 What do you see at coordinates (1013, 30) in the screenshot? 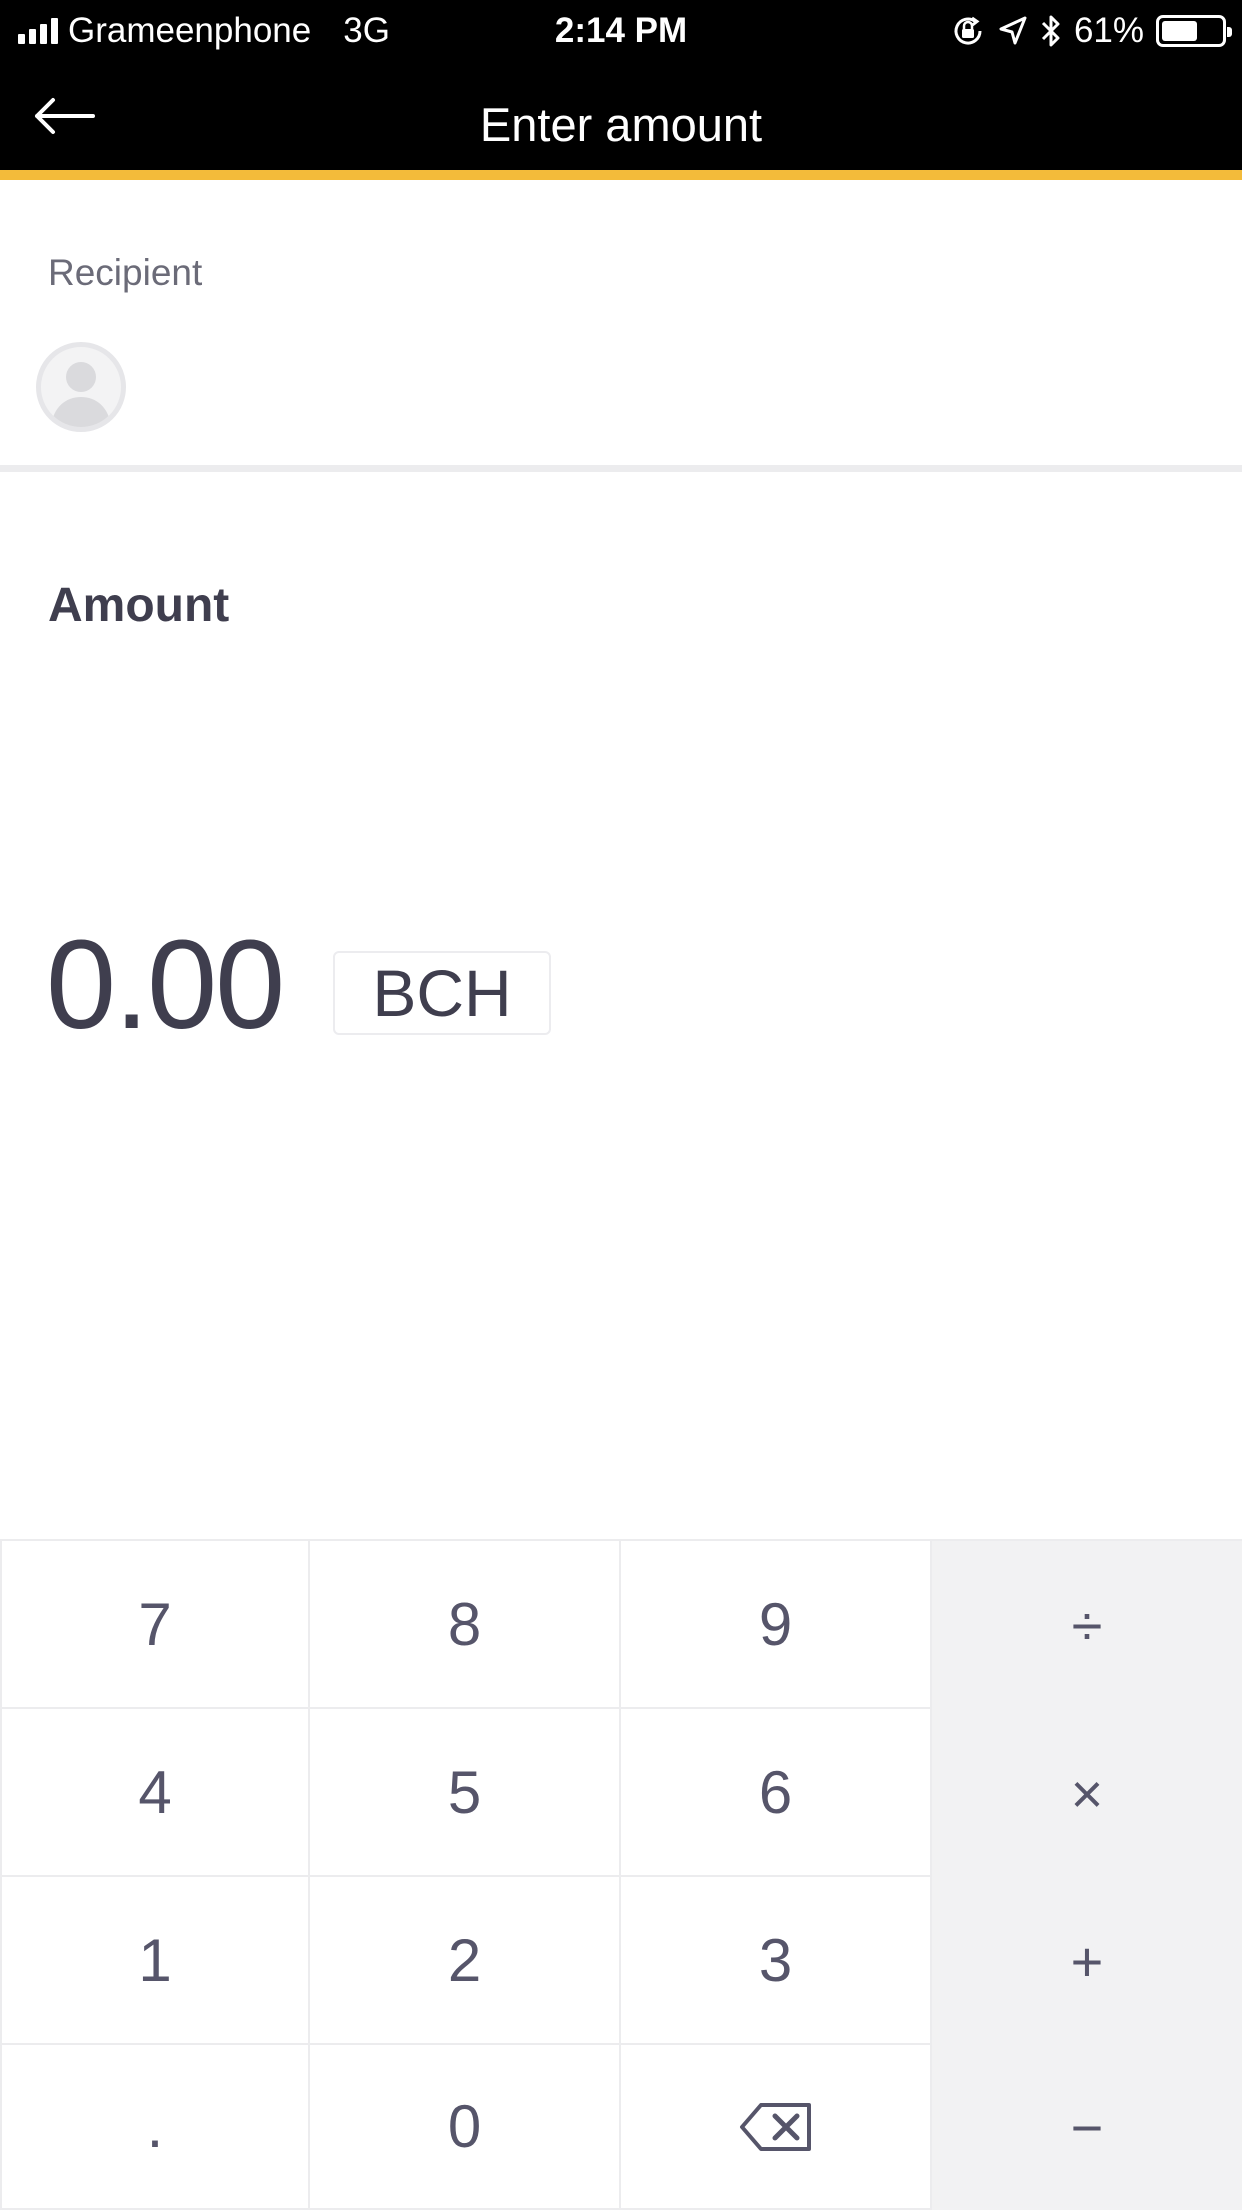
I see `location-icon` at bounding box center [1013, 30].